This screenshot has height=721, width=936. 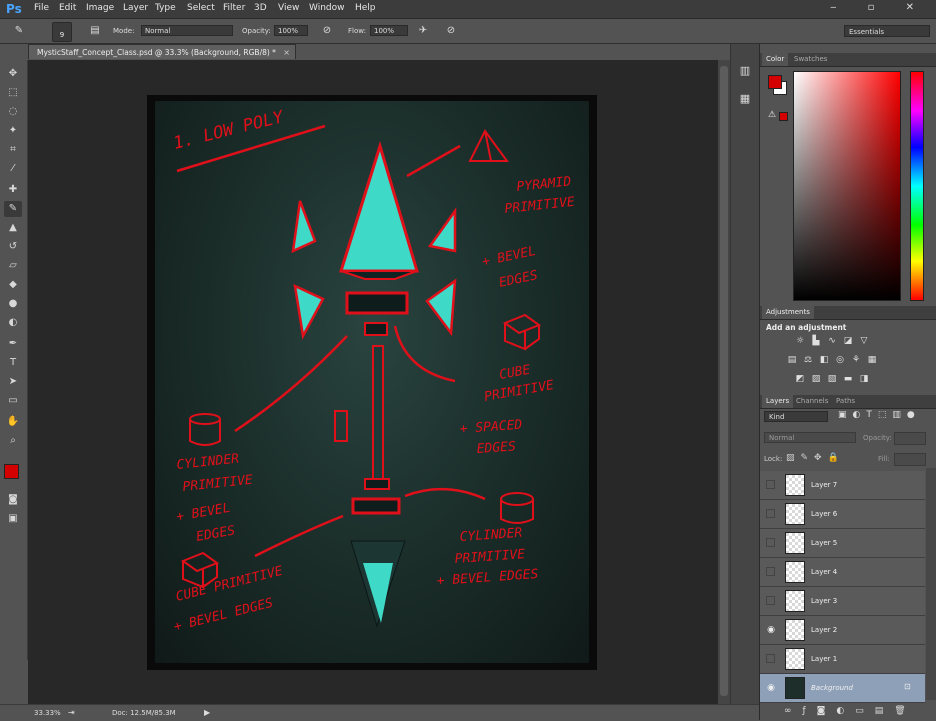 I want to click on menu-type: Type, so click(x=165, y=8).